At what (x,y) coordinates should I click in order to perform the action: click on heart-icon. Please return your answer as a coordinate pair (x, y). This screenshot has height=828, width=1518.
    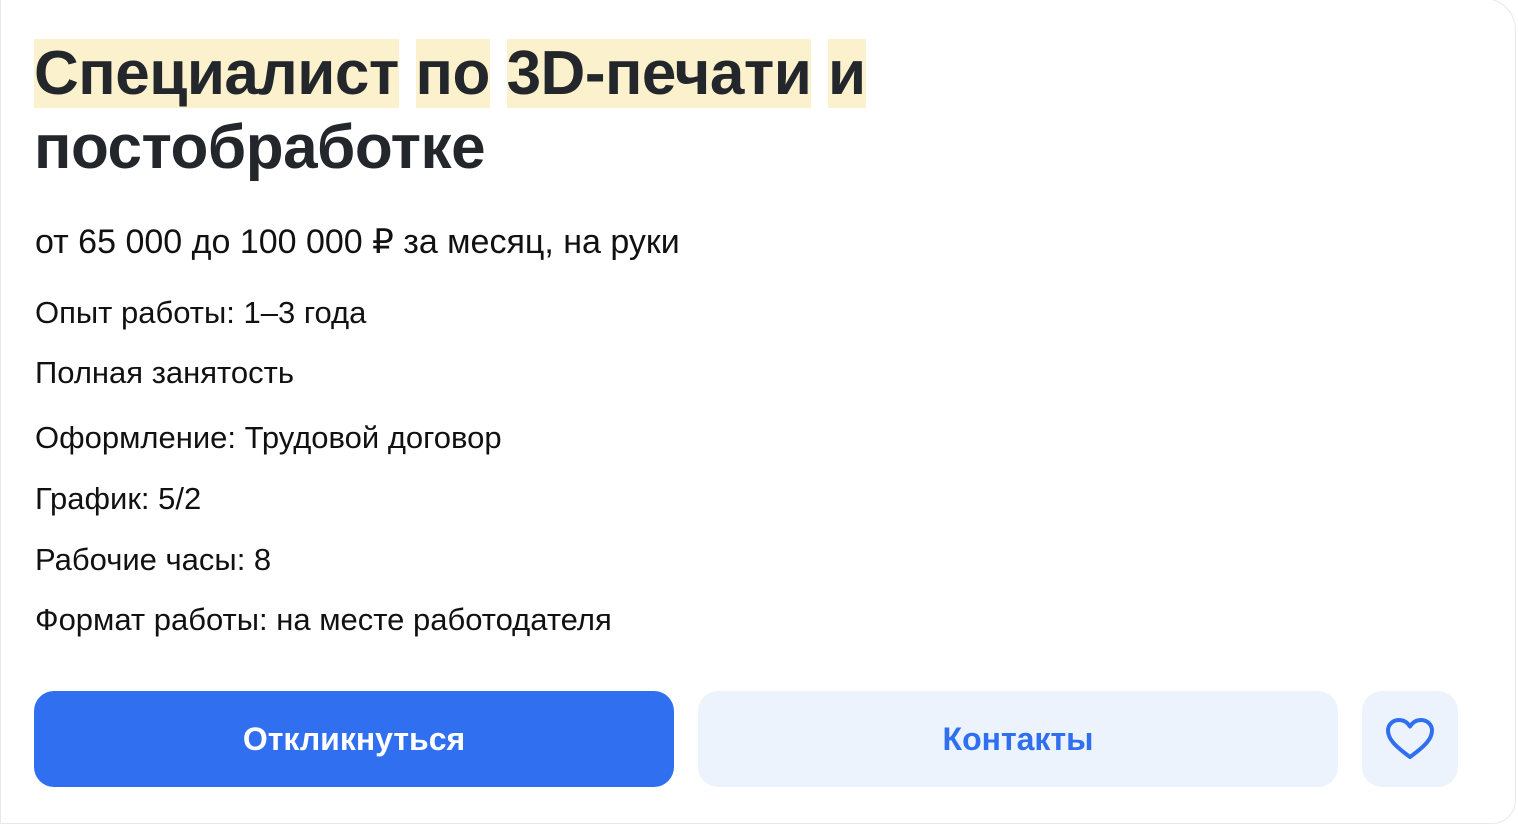
    Looking at the image, I should click on (1410, 739).